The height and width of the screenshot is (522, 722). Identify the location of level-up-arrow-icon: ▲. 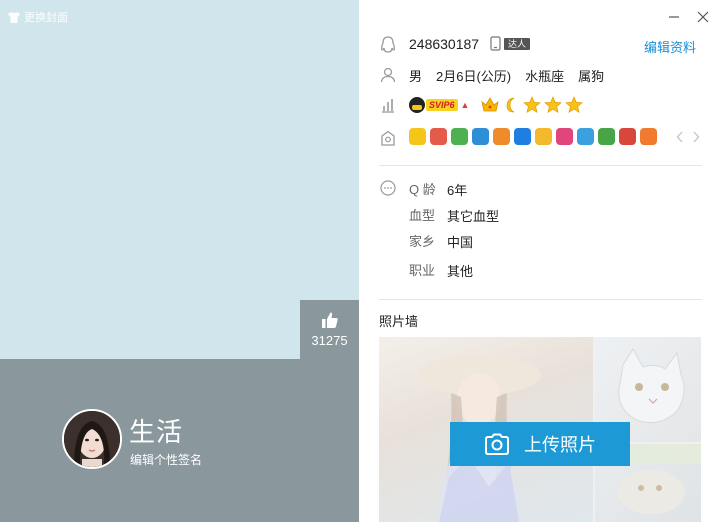
(465, 105).